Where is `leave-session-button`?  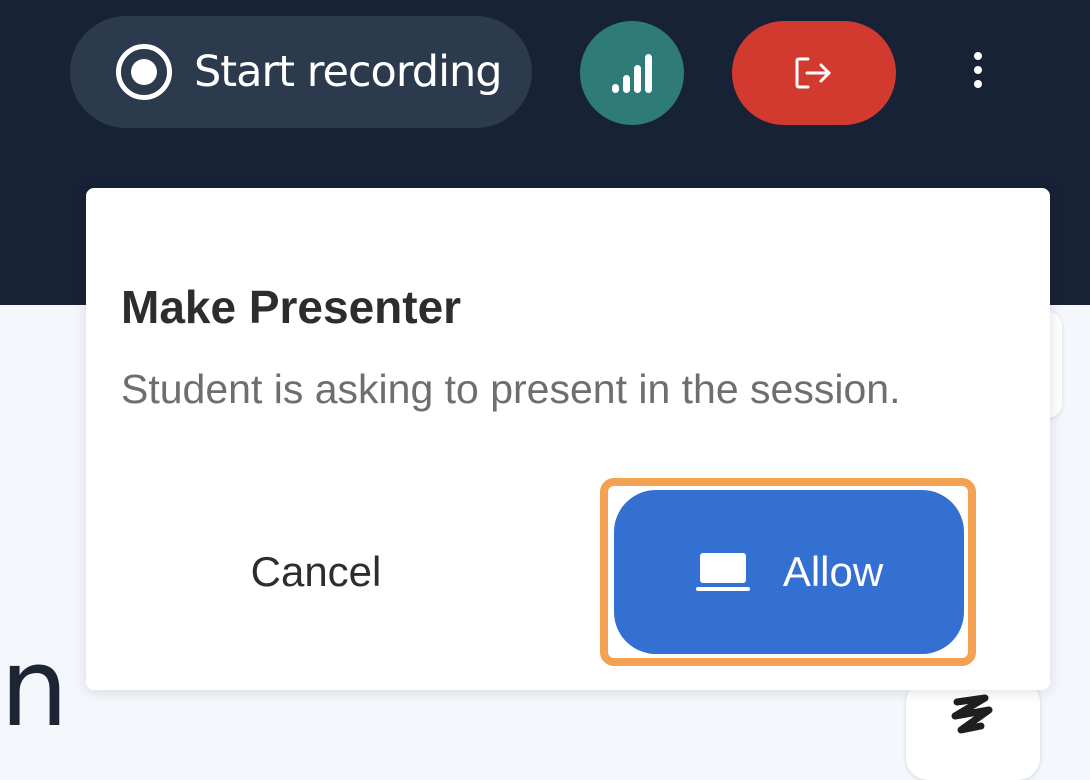
leave-session-button is located at coordinates (814, 73).